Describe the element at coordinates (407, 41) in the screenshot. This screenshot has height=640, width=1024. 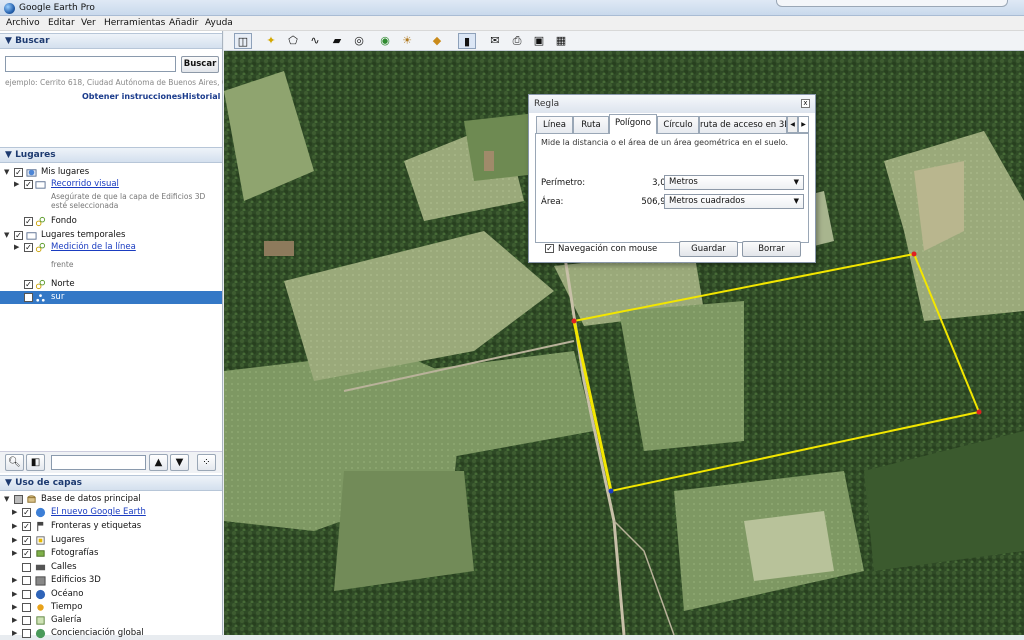
I see `sunlight-button: ☀` at that location.